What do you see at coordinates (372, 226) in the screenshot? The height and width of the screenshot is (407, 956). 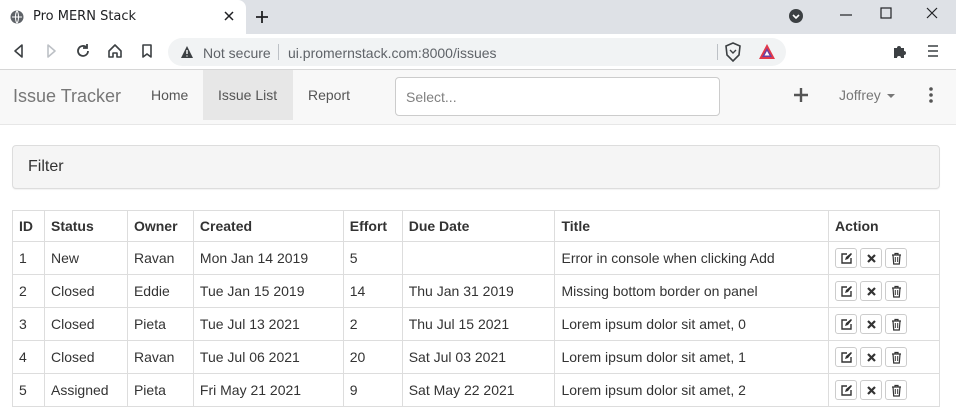 I see `col-header-effort: Effort` at bounding box center [372, 226].